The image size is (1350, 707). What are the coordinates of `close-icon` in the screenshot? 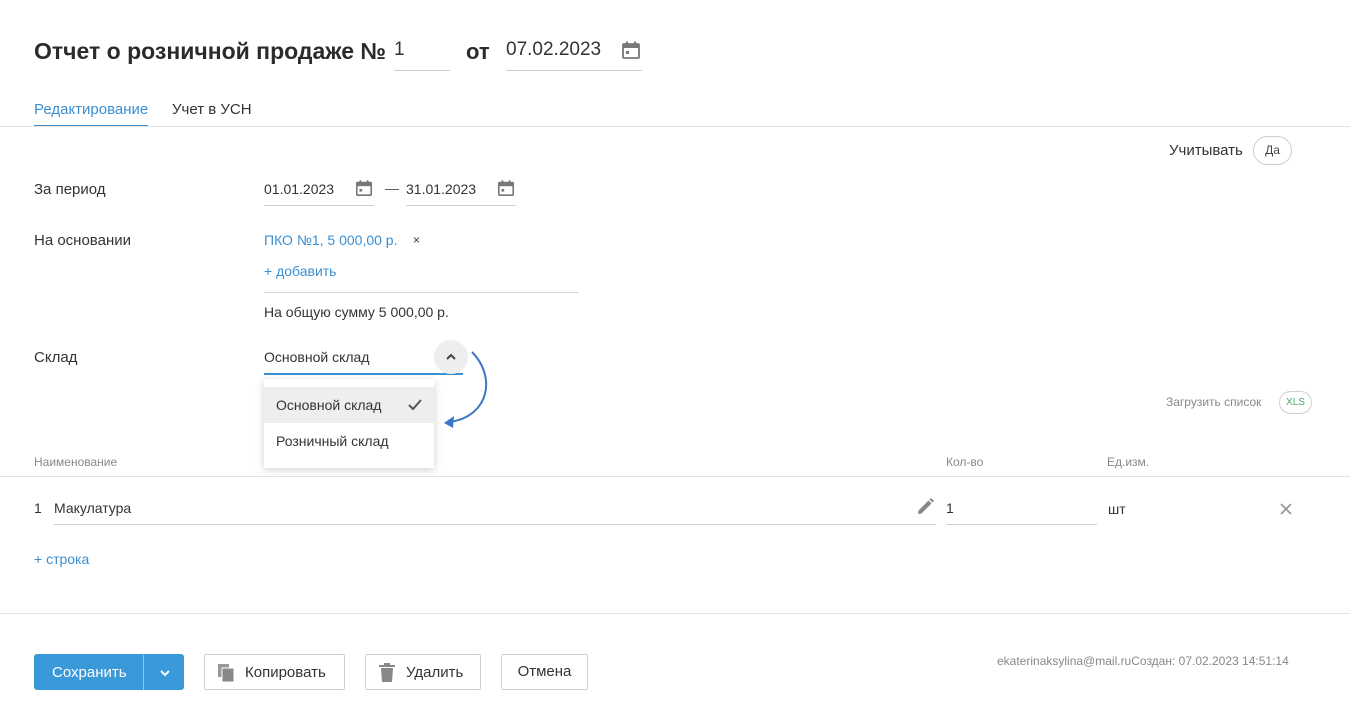 It's located at (1286, 509).